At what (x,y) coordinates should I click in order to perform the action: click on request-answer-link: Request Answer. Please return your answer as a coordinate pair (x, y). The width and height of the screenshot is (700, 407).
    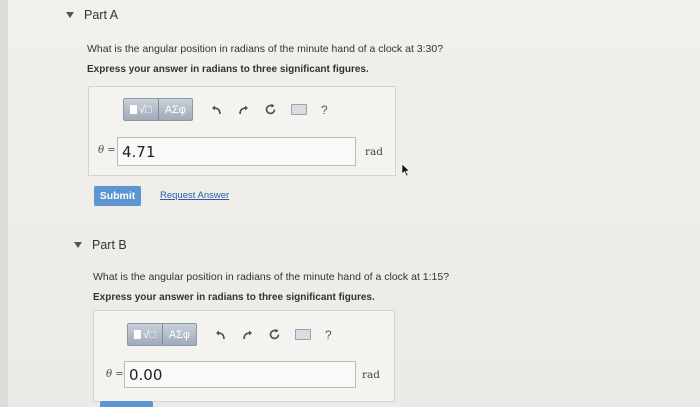
    Looking at the image, I should click on (194, 195).